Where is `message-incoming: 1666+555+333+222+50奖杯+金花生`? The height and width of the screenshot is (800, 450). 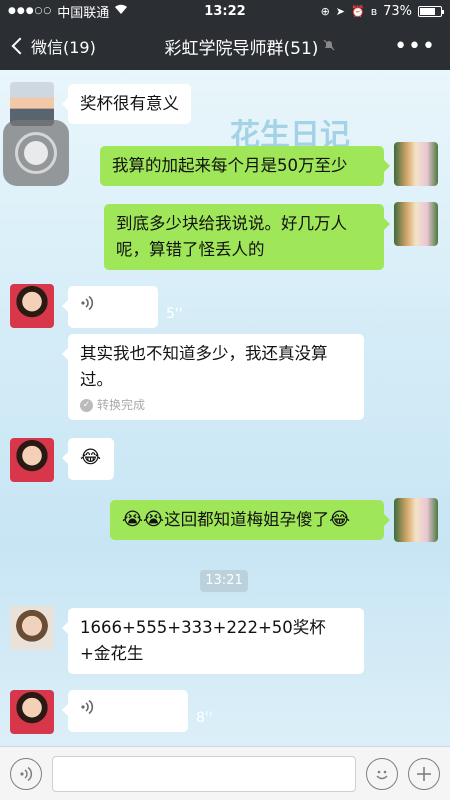 message-incoming: 1666+555+333+222+50奖杯+金花生 is located at coordinates (213, 641).